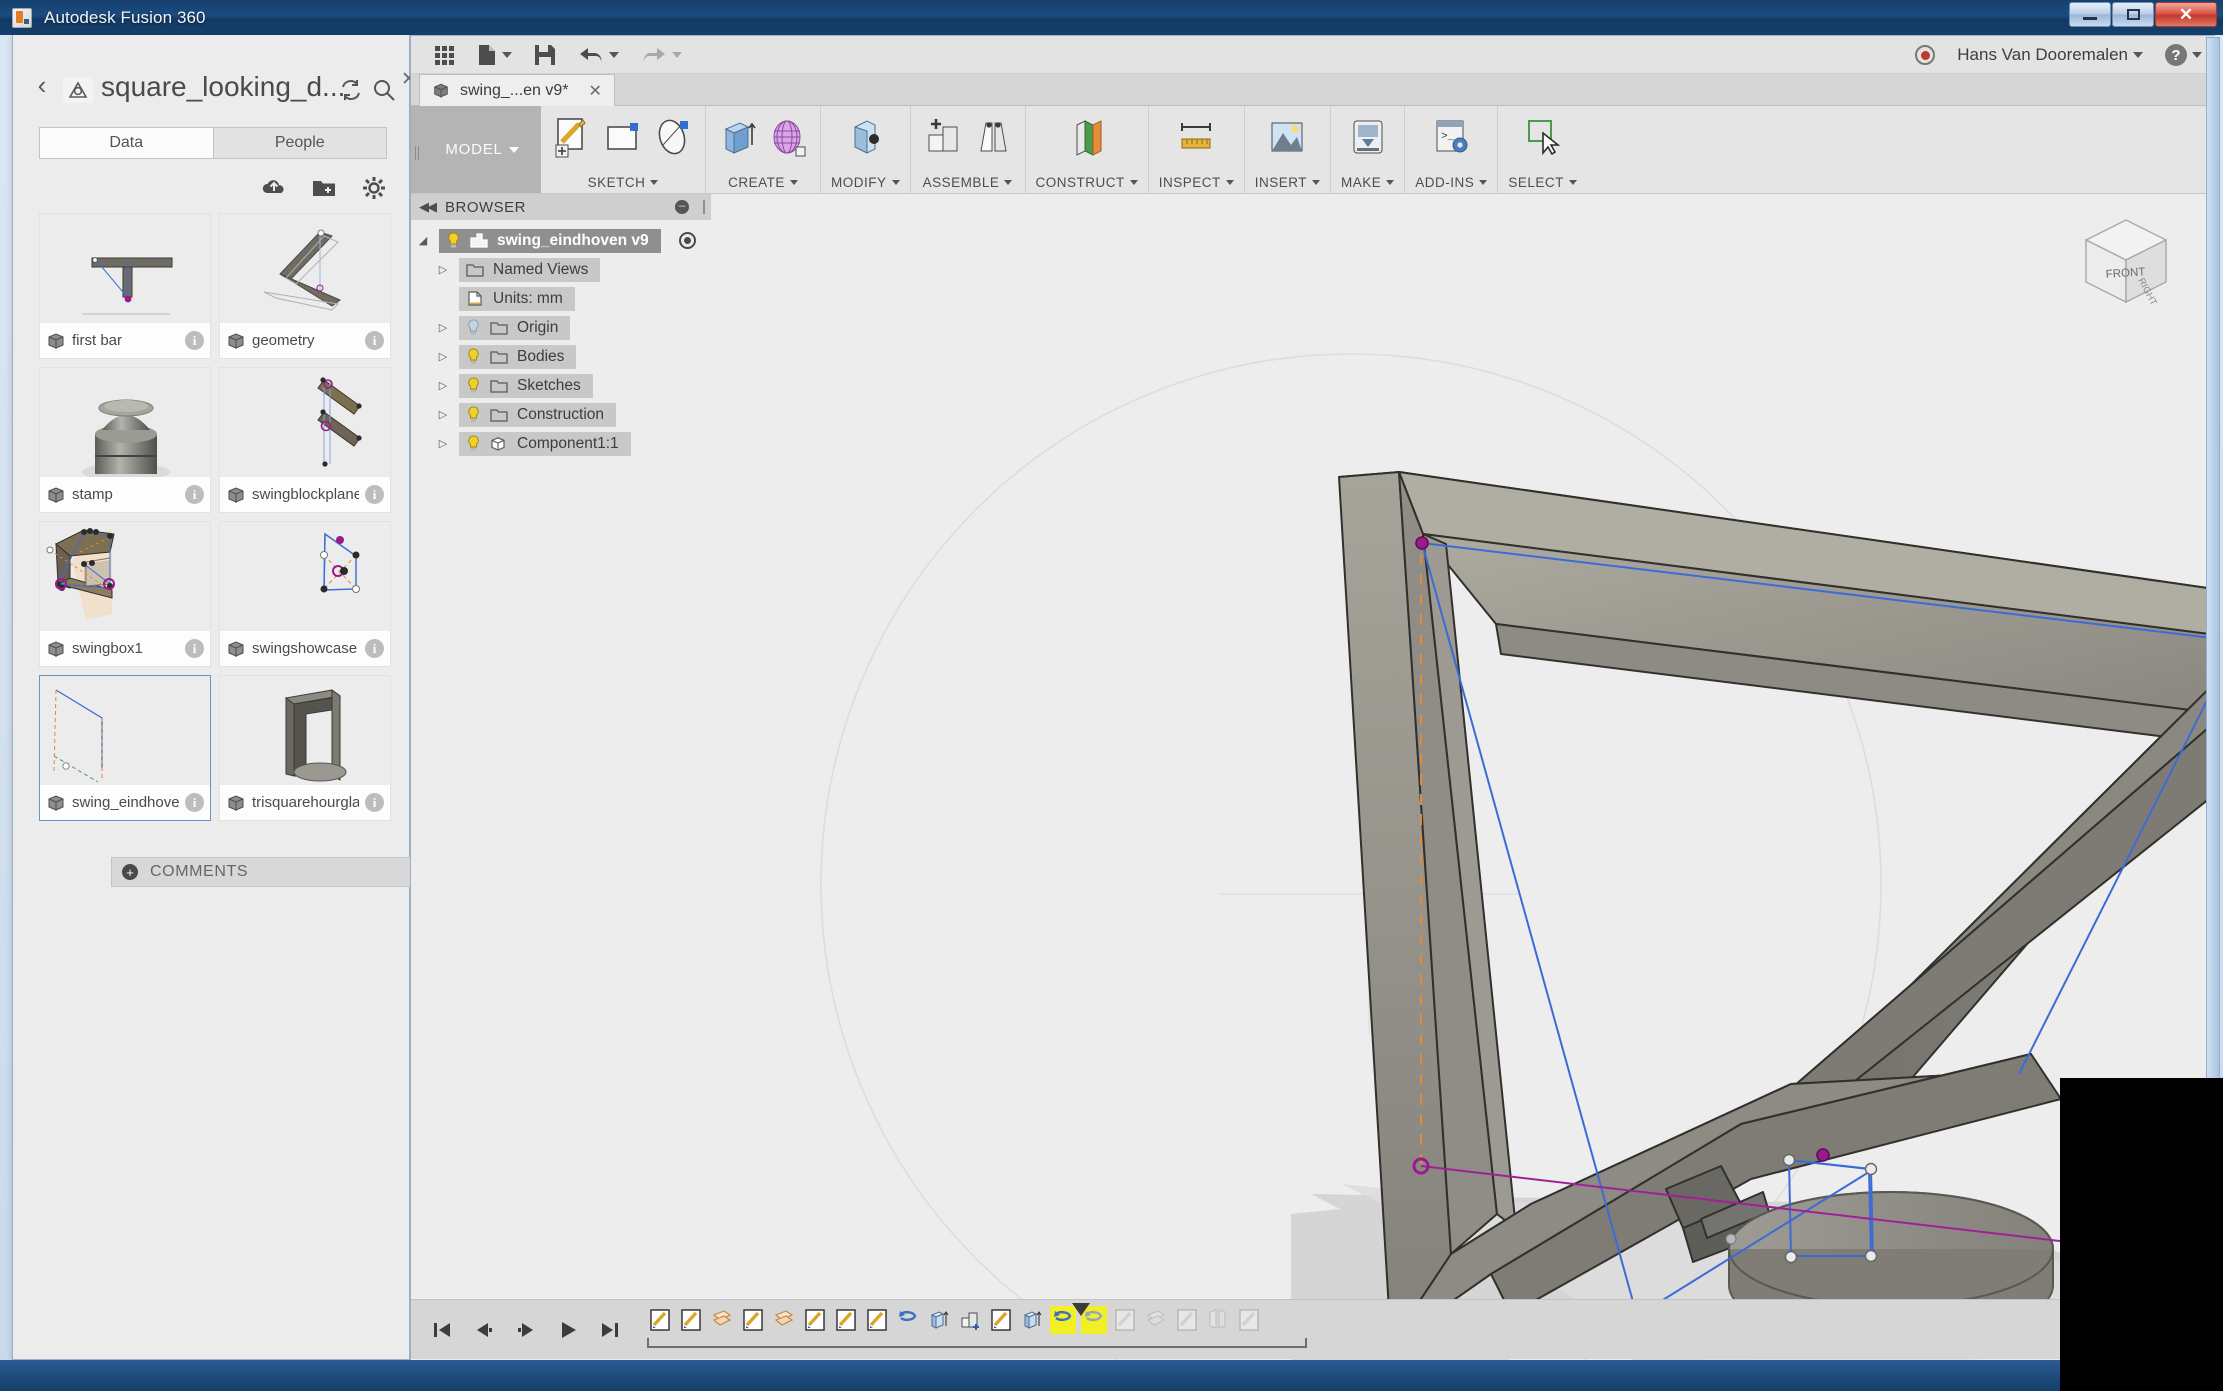 This screenshot has height=1391, width=2223. I want to click on tree-node-sketches: ▷ Sketches, so click(561, 385).